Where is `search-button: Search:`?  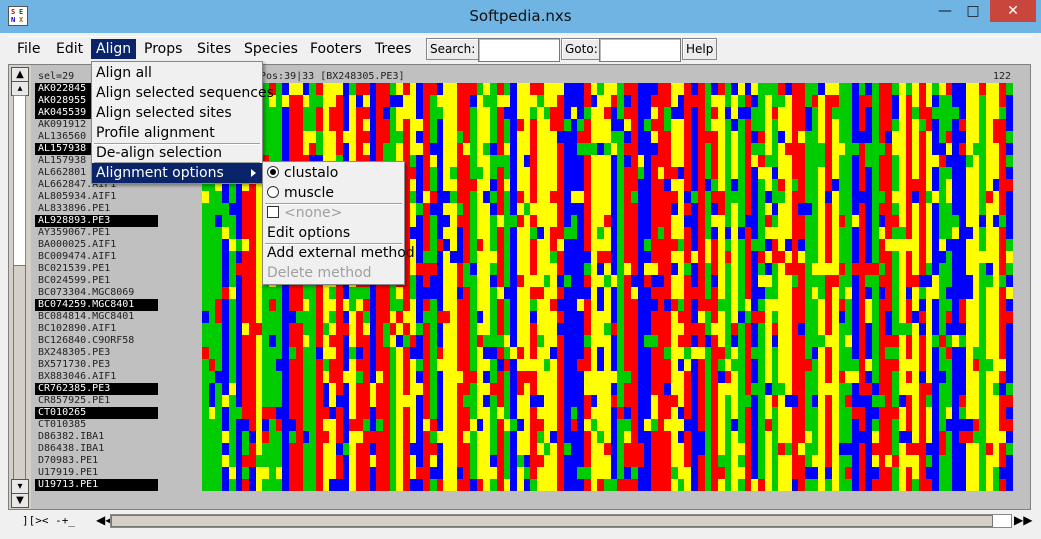
search-button: Search: is located at coordinates (453, 49).